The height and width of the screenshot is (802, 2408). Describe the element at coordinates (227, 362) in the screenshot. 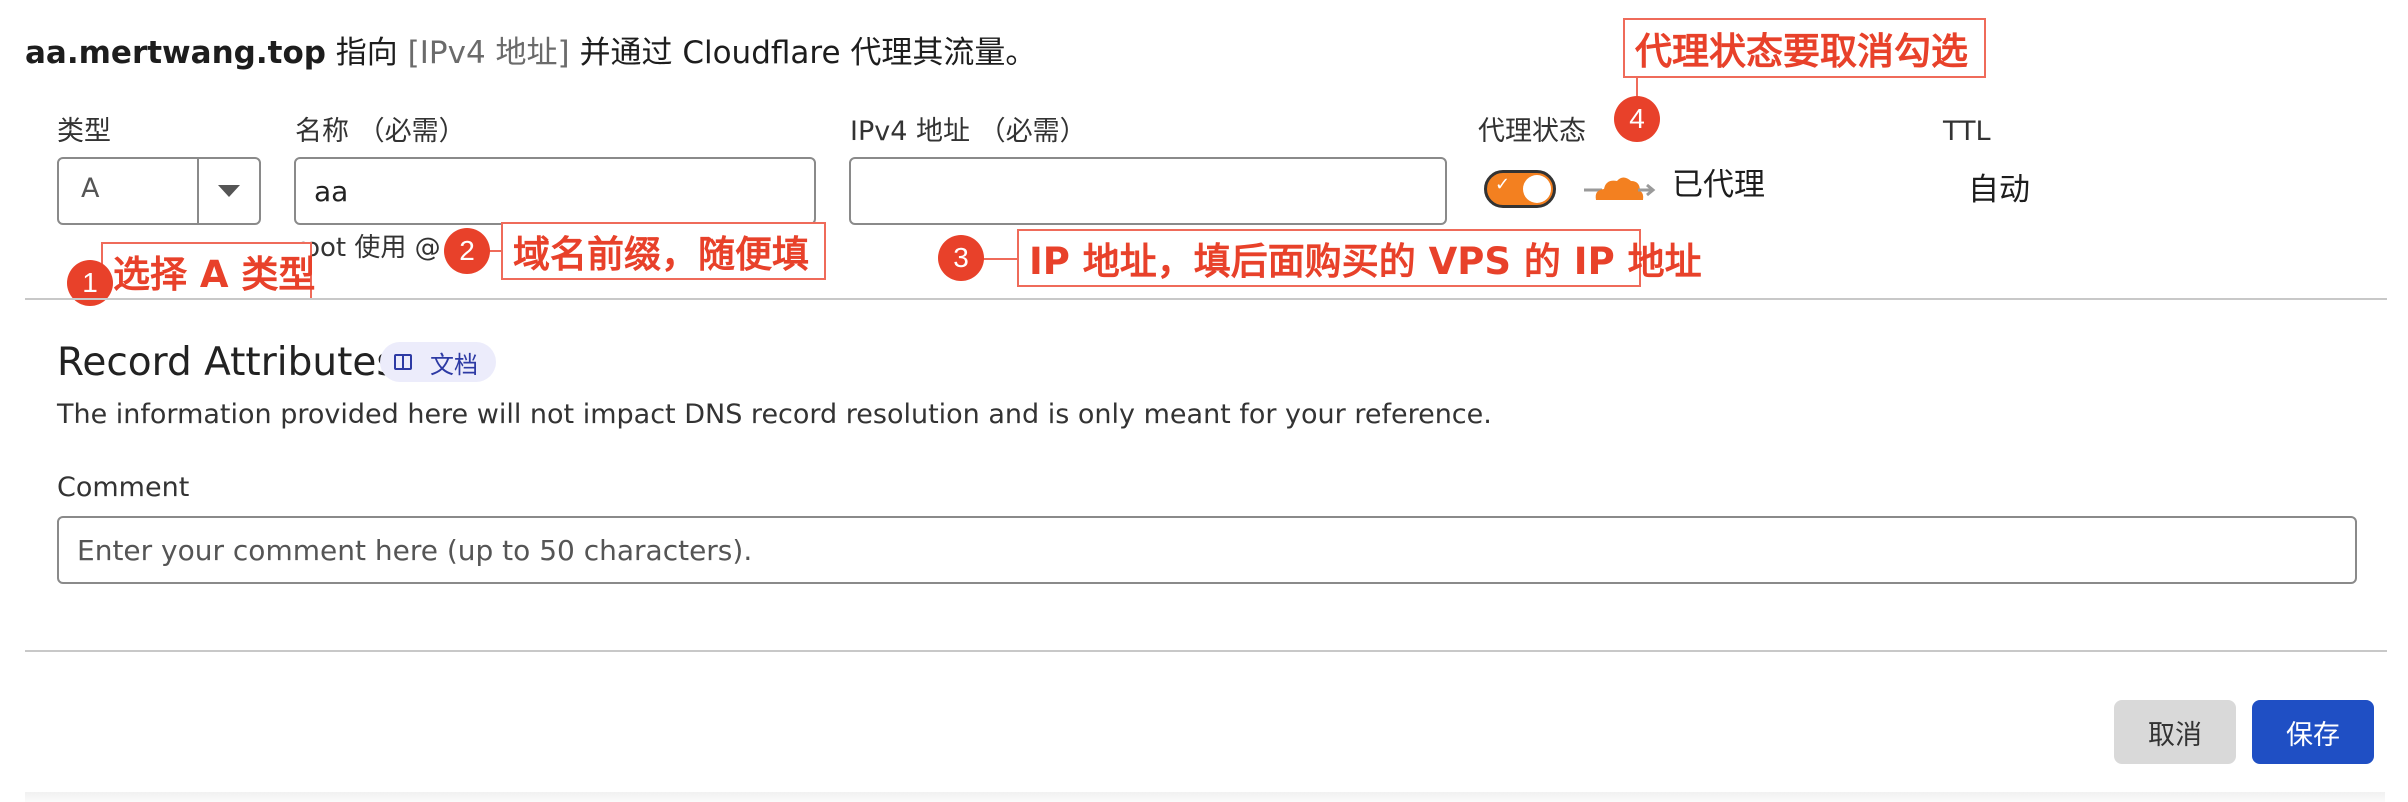

I see `record-attributes-title: Record Attributes` at that location.